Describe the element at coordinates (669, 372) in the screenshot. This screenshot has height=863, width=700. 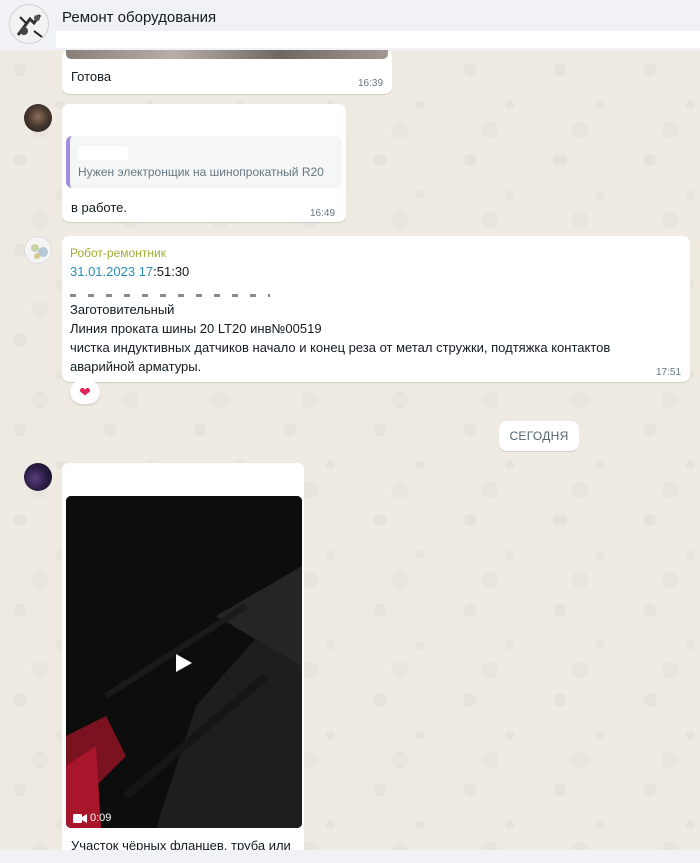
I see `message-time: 17:51` at that location.